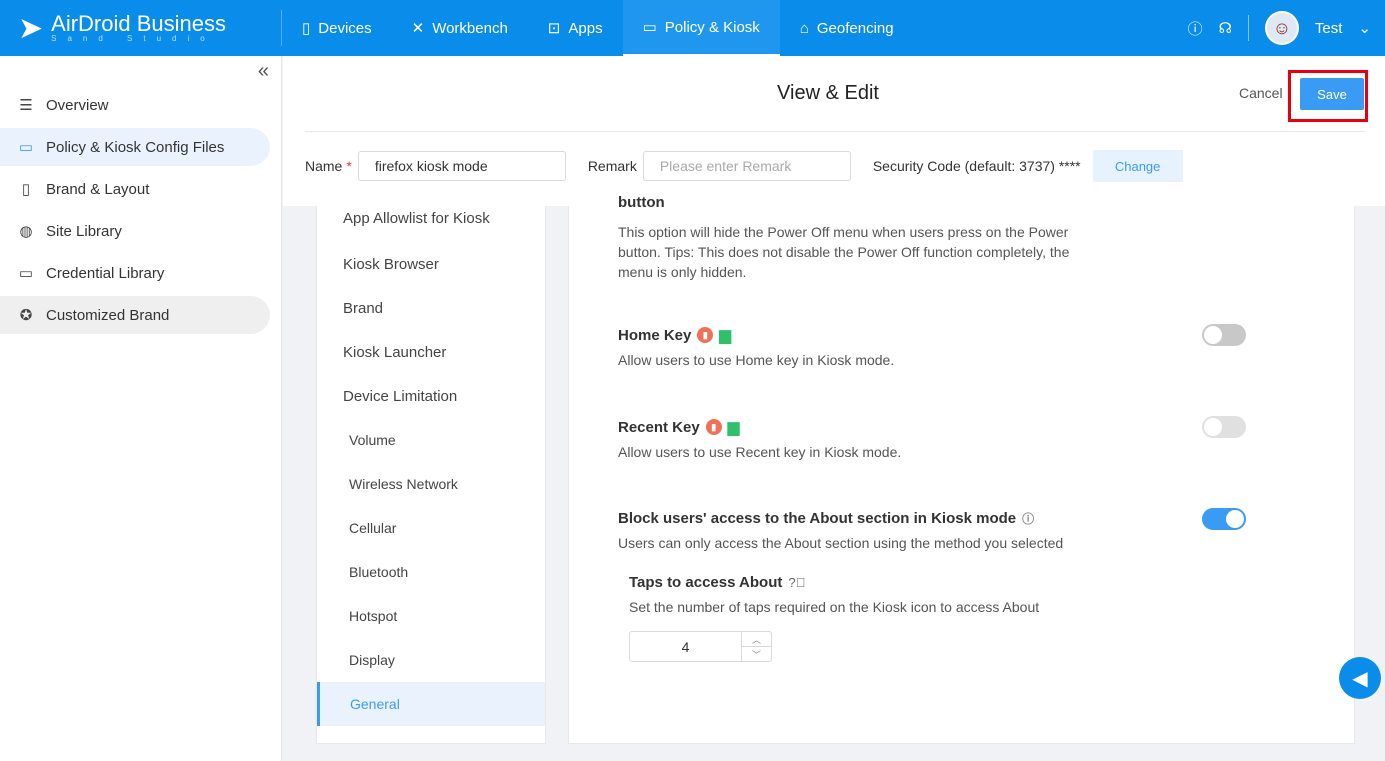 Image resolution: width=1385 pixels, height=761 pixels. Describe the element at coordinates (1261, 93) in the screenshot. I see `cancel-button: Cancel` at that location.